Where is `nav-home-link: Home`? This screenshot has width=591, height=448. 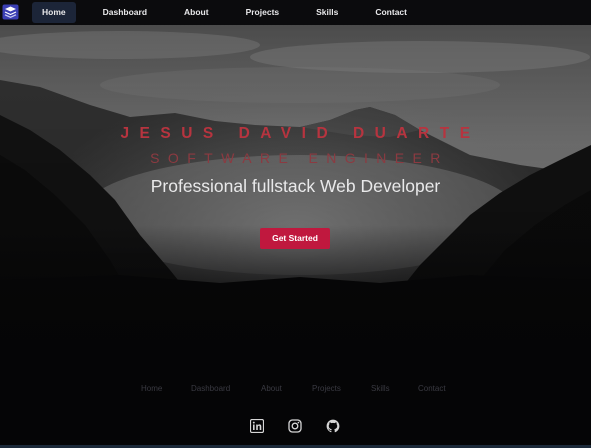
nav-home-link: Home is located at coordinates (54, 12).